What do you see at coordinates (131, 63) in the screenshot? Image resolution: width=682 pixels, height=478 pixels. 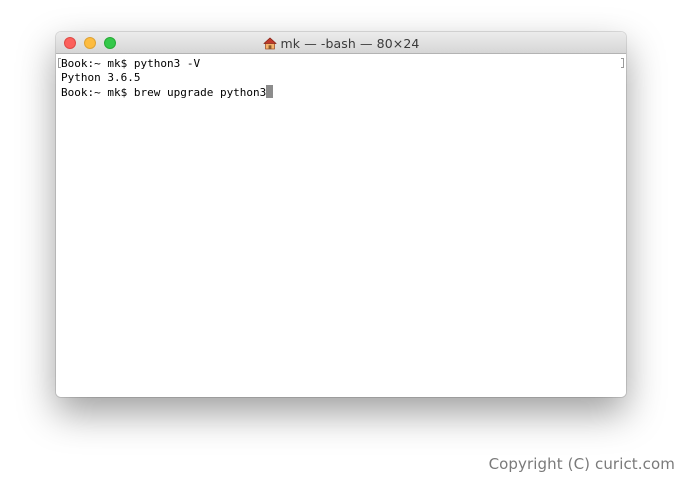 I see `terminal-line: Book:~ mk$ python3 -V` at bounding box center [131, 63].